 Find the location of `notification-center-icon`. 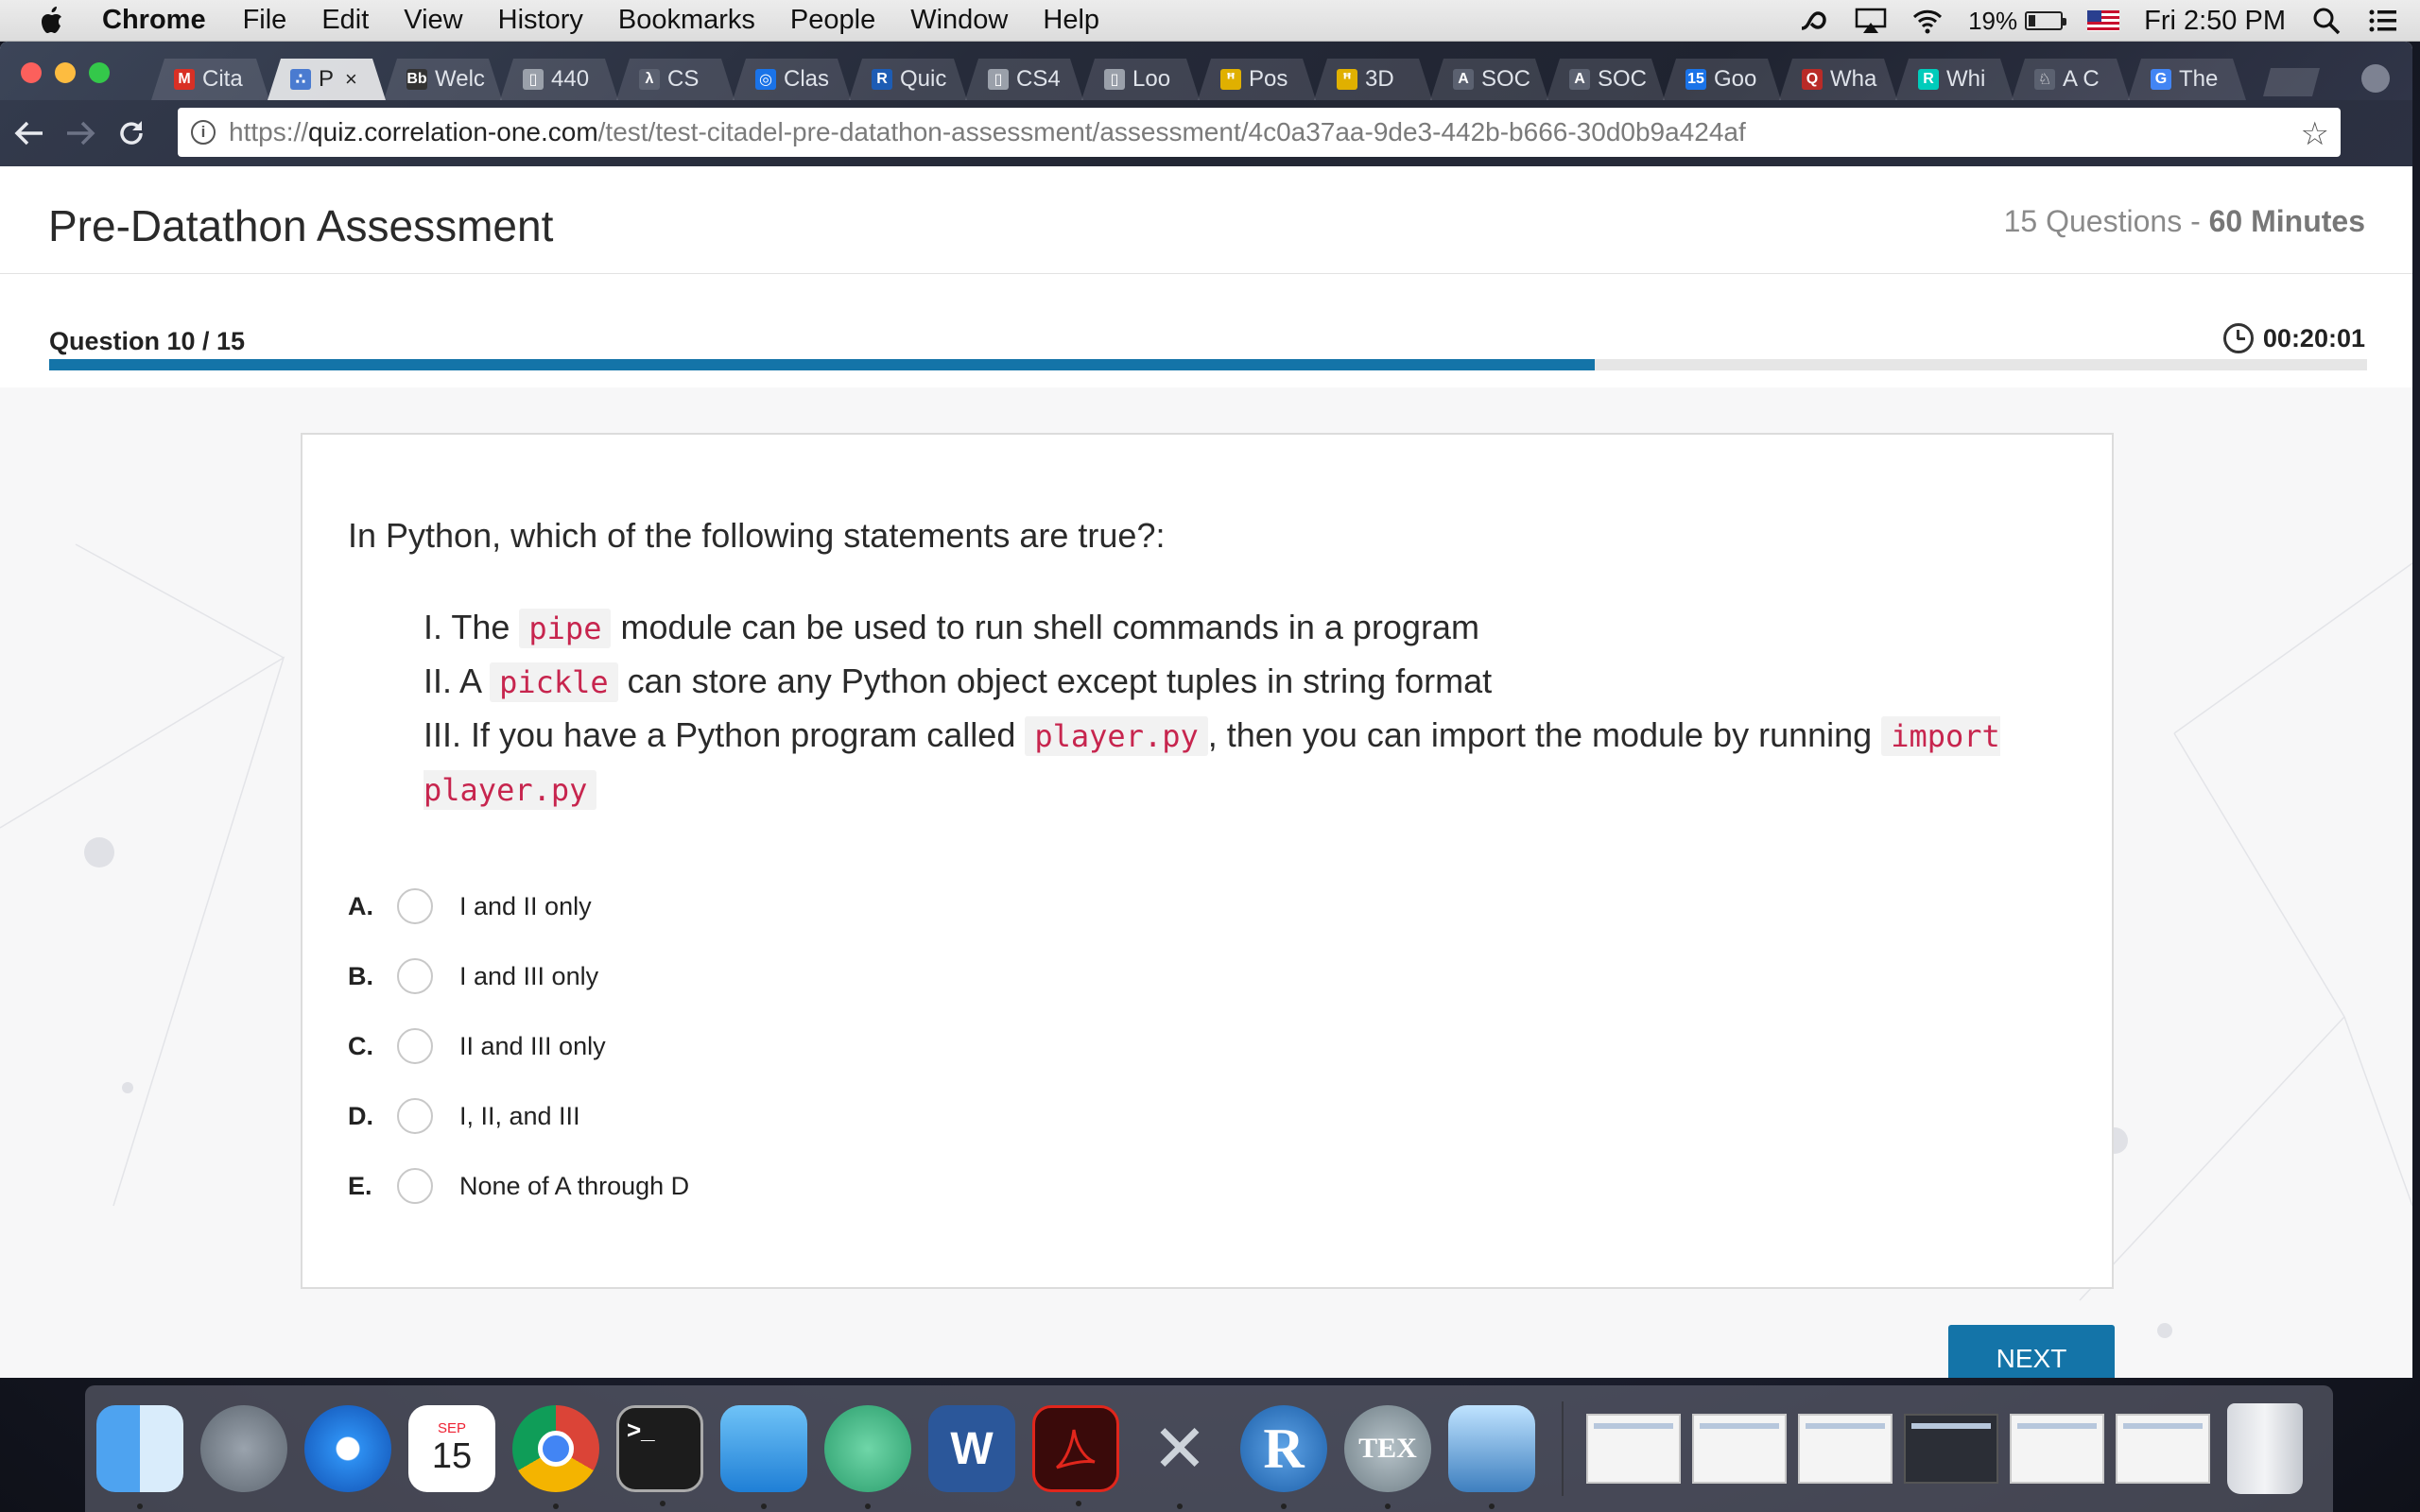

notification-center-icon is located at coordinates (2383, 21).